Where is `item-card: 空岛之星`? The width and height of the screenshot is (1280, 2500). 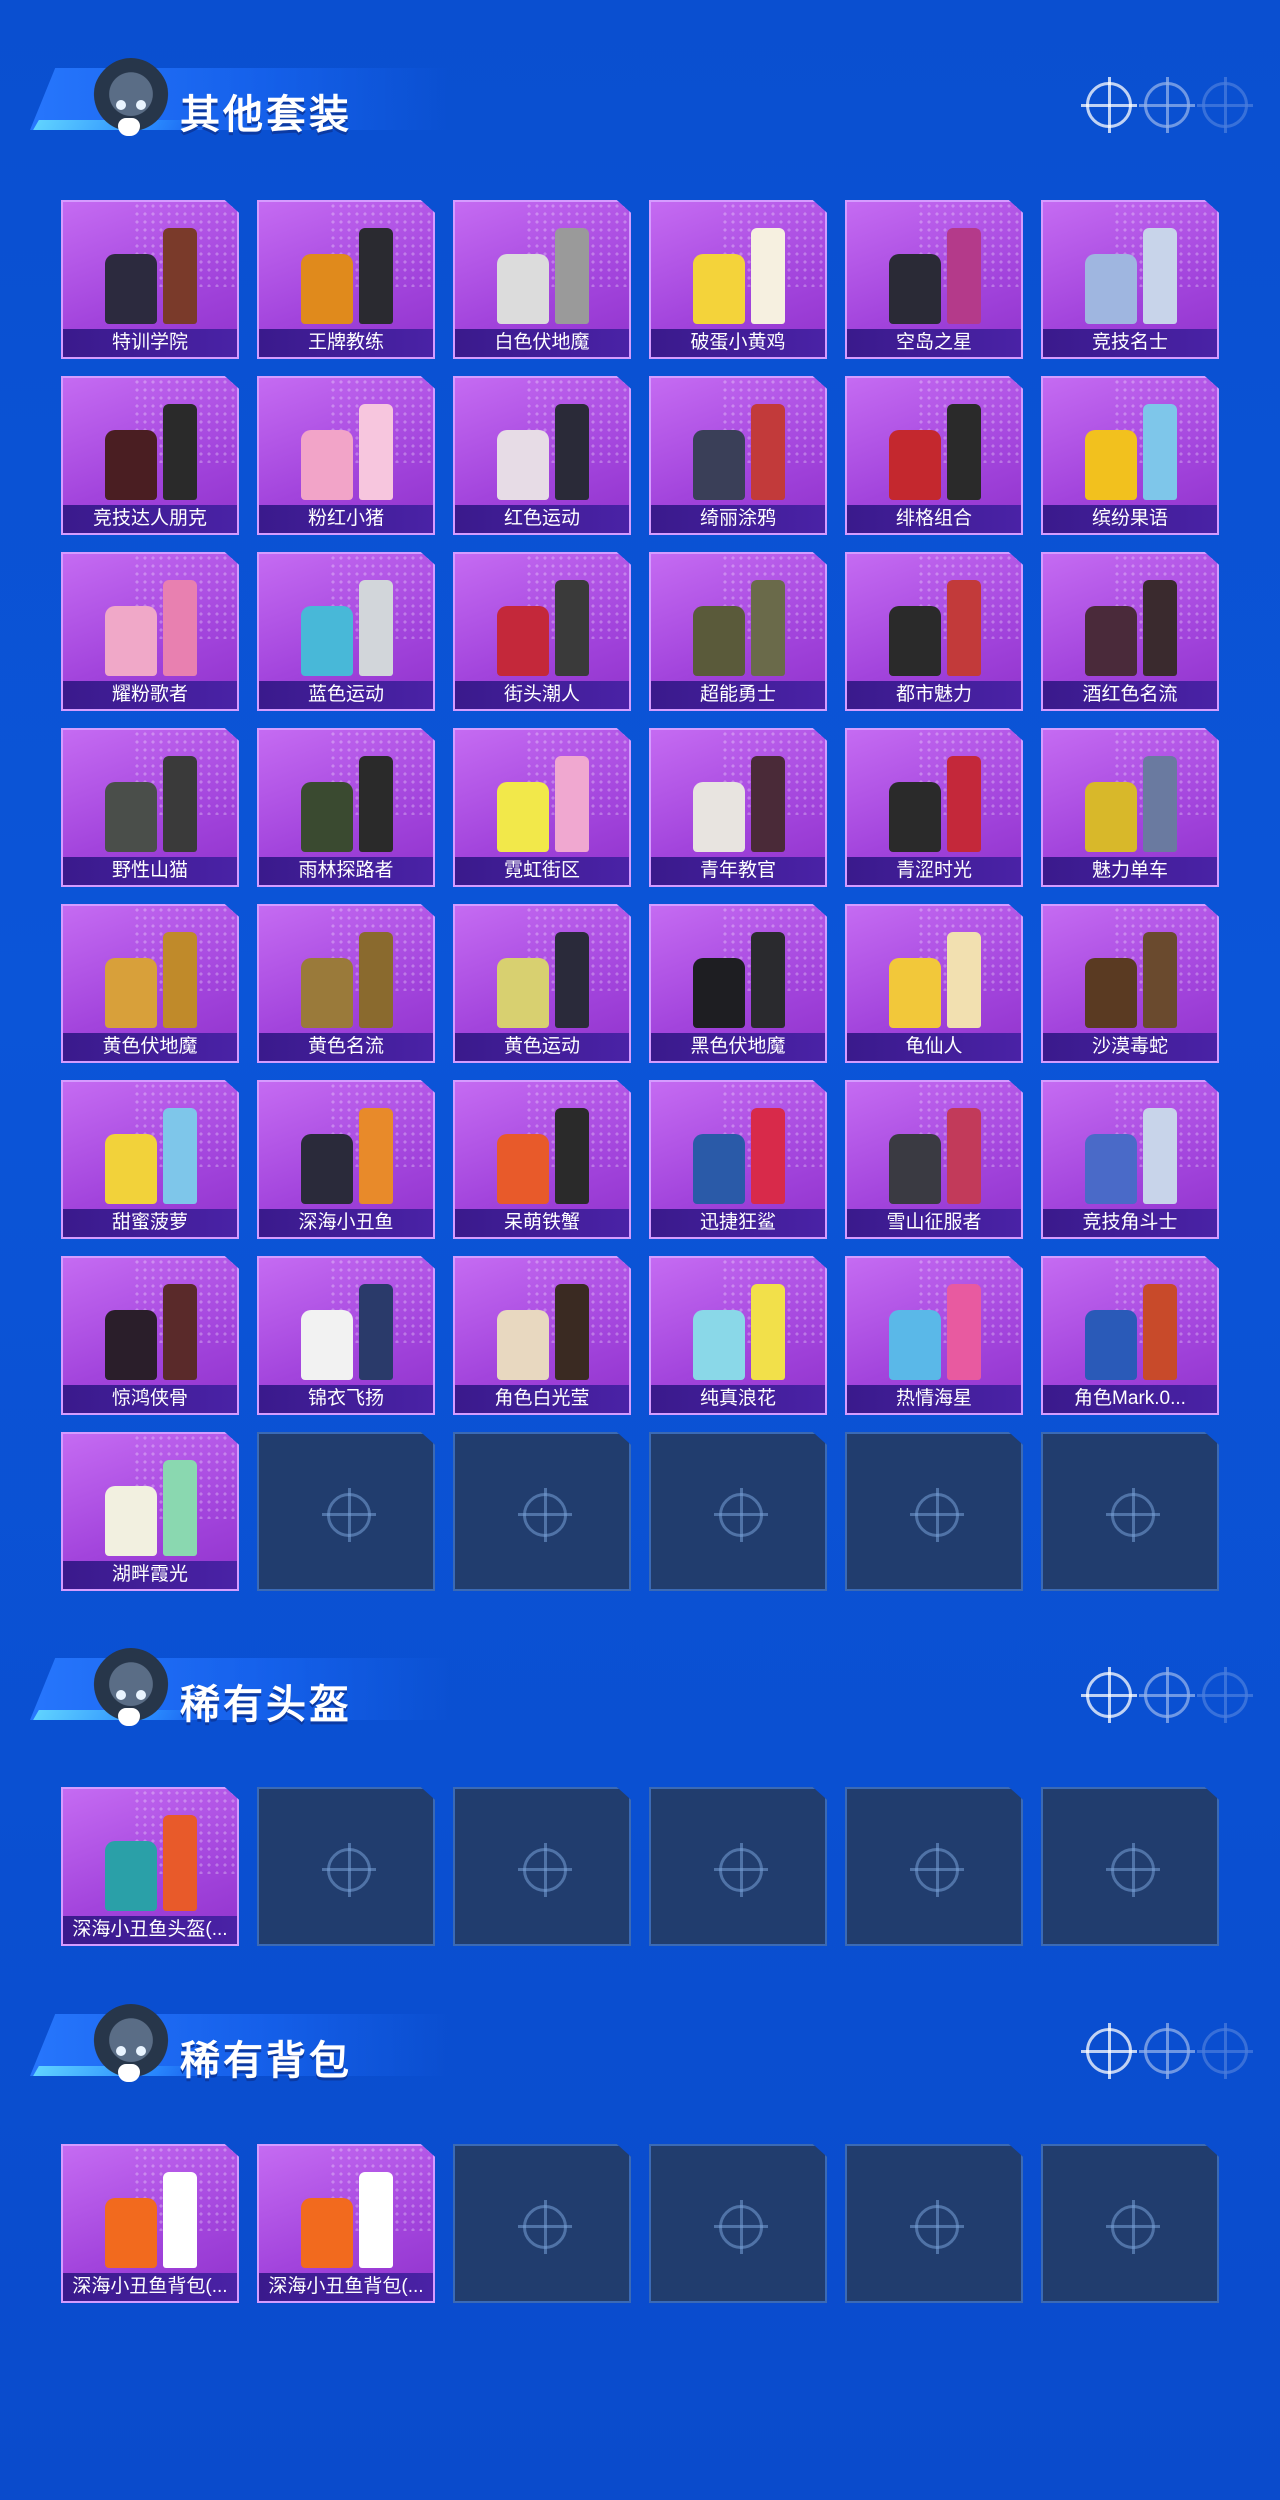
item-card: 空岛之星 is located at coordinates (934, 279).